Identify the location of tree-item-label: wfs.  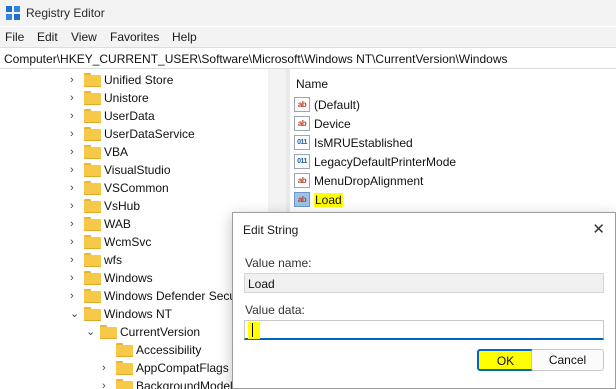
(113, 260).